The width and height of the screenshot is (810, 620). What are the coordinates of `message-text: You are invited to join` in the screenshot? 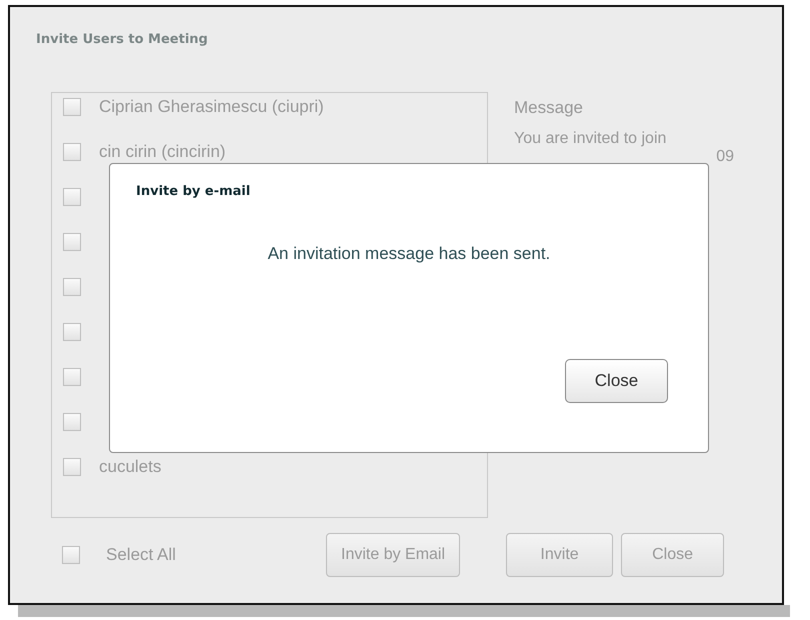 It's located at (591, 139).